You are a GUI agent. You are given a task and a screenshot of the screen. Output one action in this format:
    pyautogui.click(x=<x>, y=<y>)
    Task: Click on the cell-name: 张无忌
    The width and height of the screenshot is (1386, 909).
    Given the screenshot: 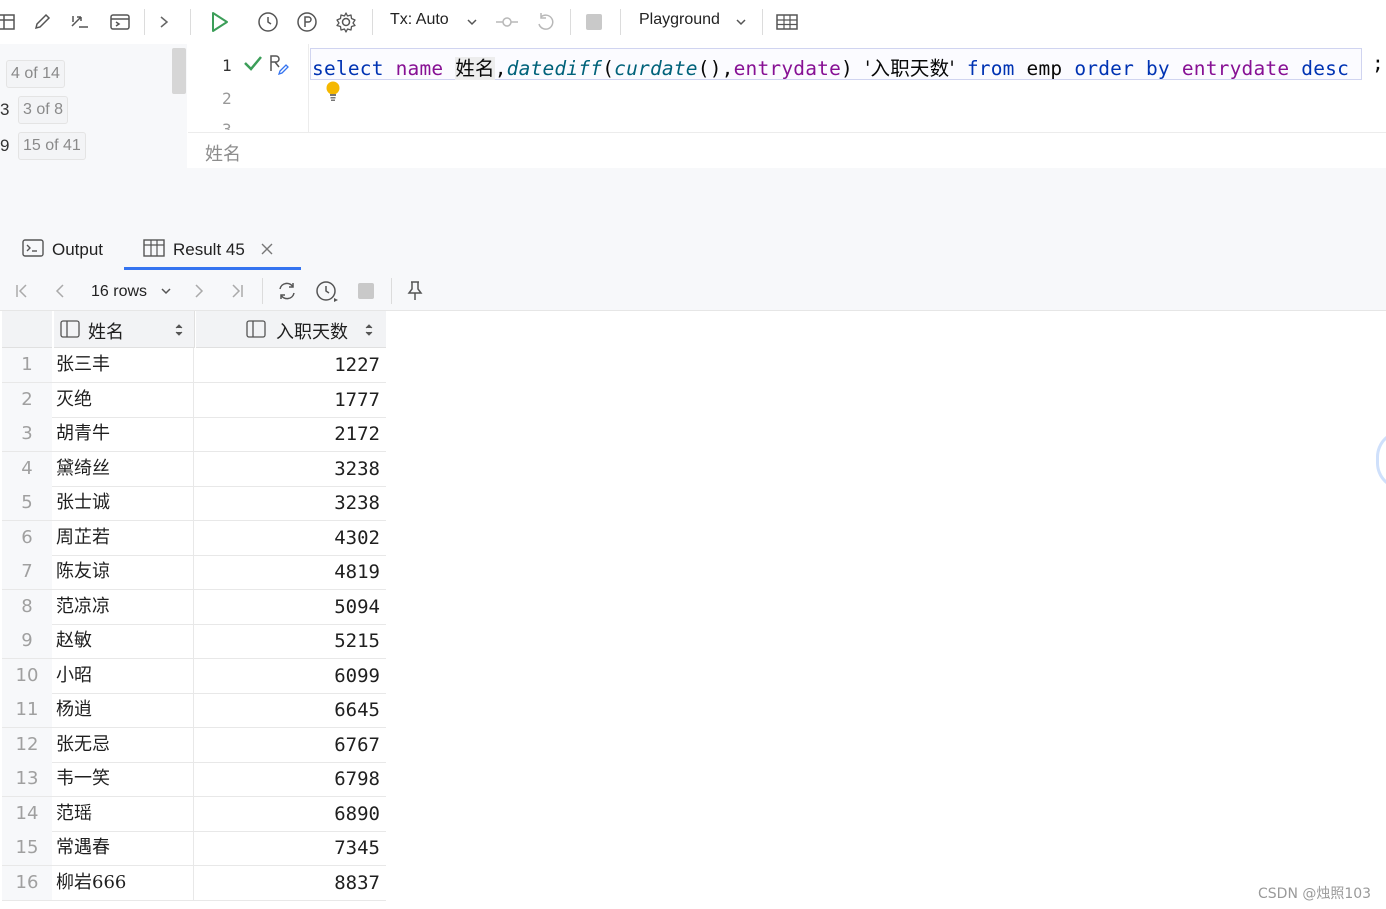 What is the action you would take?
    pyautogui.click(x=124, y=744)
    